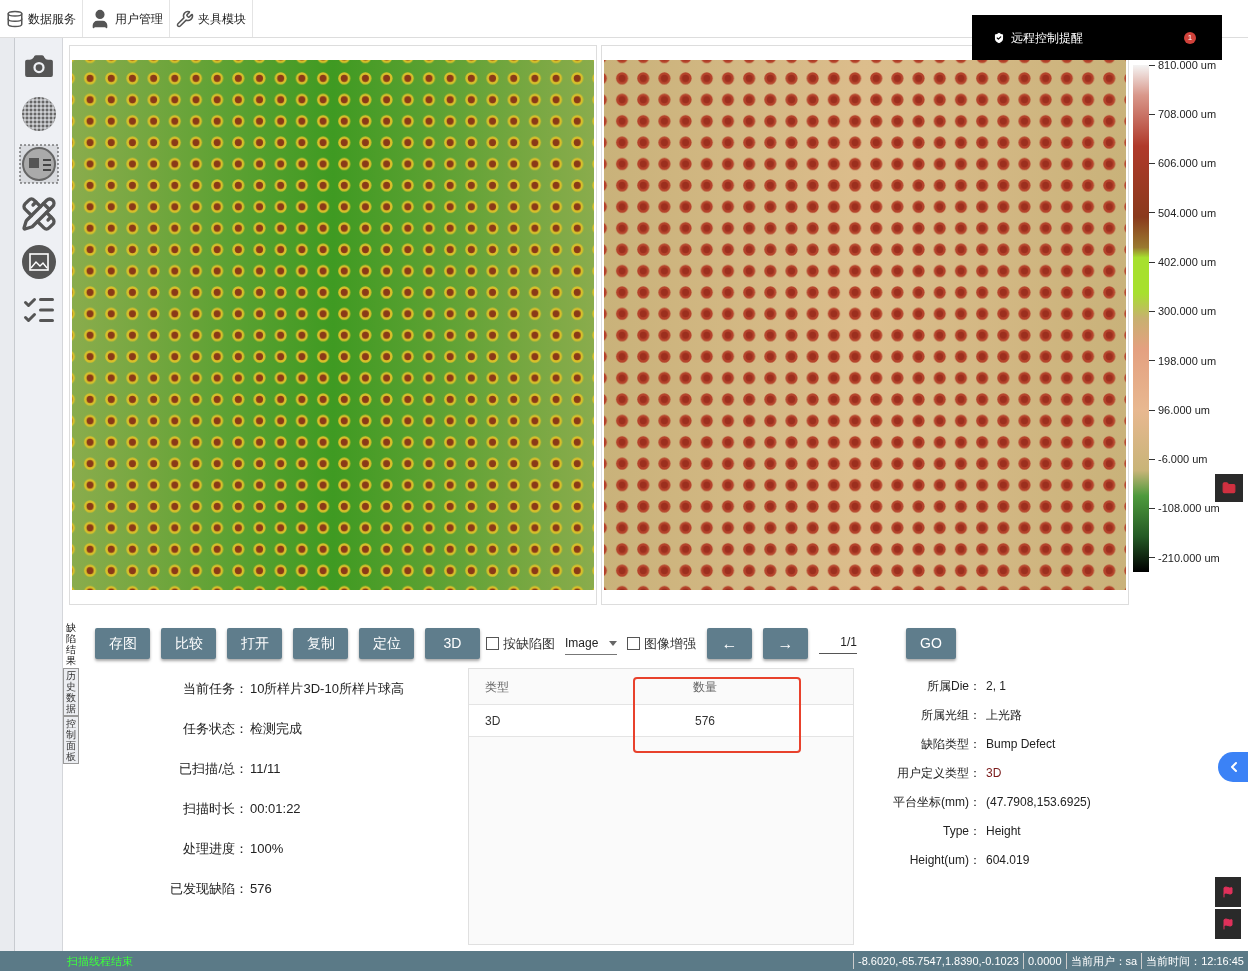  I want to click on action-button: 打开, so click(254, 643).